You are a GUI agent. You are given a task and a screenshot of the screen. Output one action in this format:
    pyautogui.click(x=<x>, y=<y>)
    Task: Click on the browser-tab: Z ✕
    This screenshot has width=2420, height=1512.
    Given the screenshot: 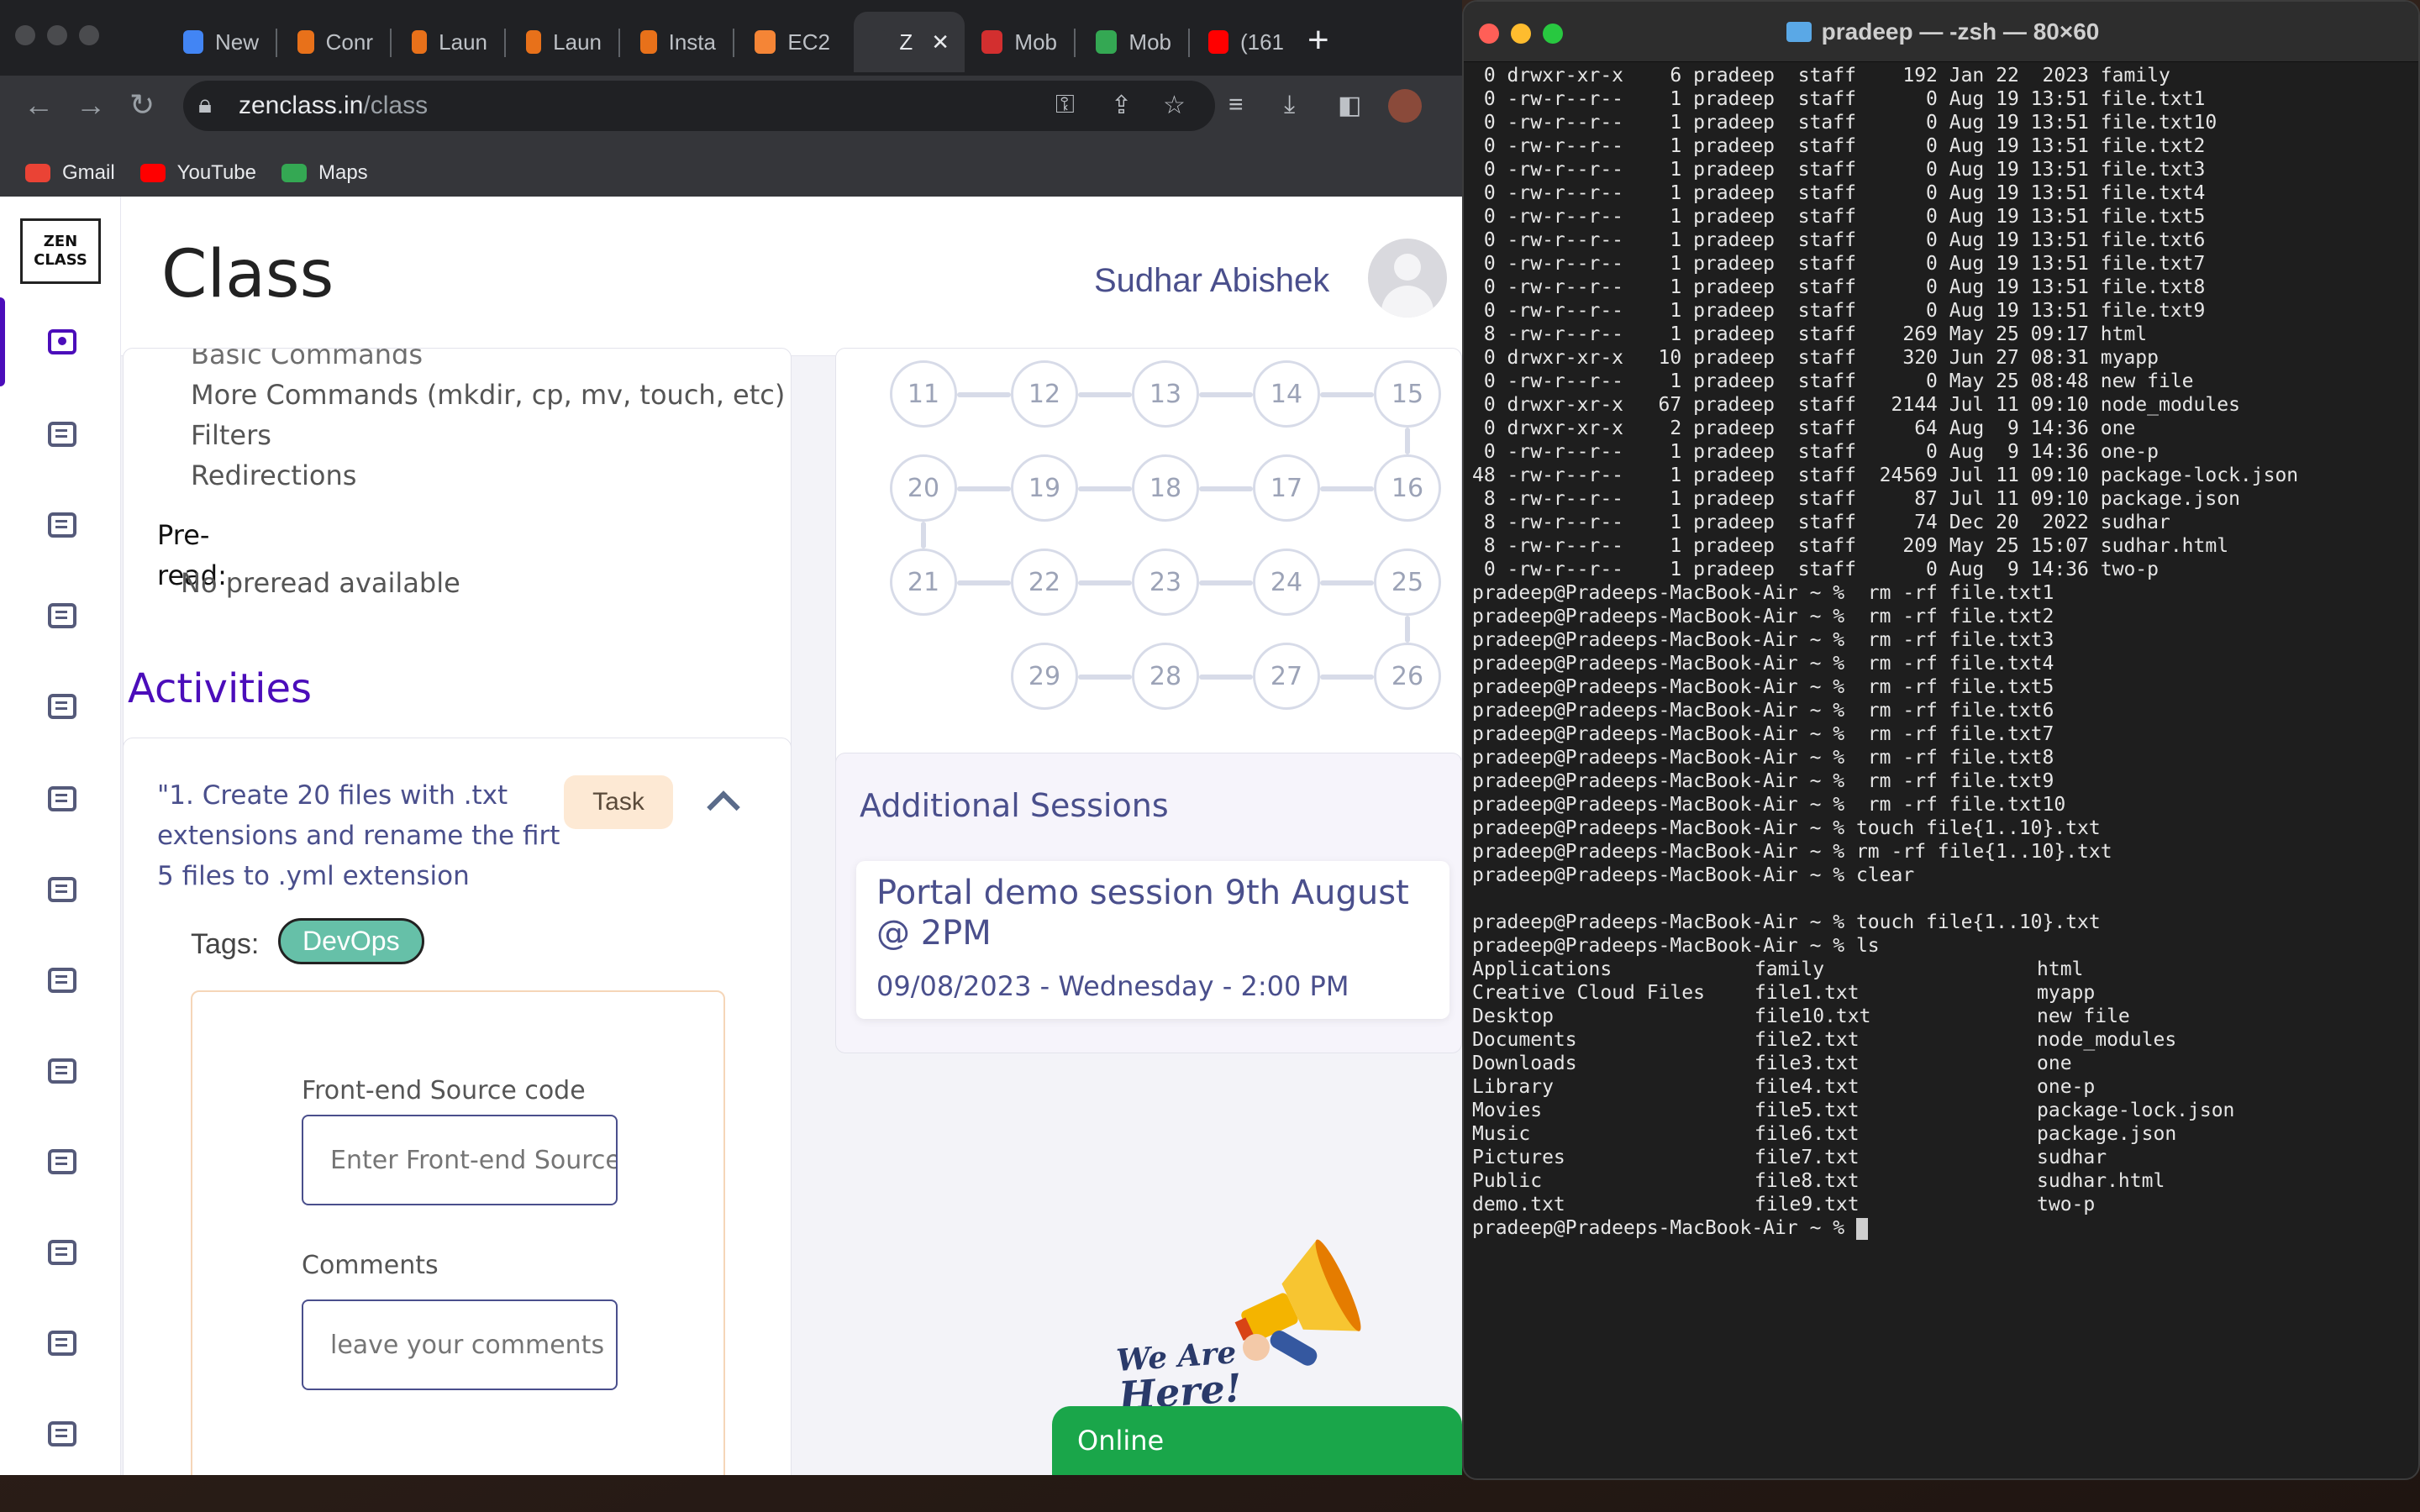 What is the action you would take?
    pyautogui.click(x=909, y=42)
    